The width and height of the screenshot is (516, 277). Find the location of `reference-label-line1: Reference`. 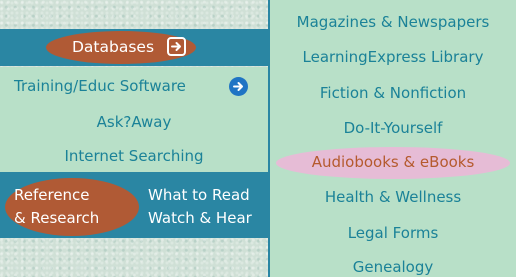

reference-label-line1: Reference is located at coordinates (52, 195).